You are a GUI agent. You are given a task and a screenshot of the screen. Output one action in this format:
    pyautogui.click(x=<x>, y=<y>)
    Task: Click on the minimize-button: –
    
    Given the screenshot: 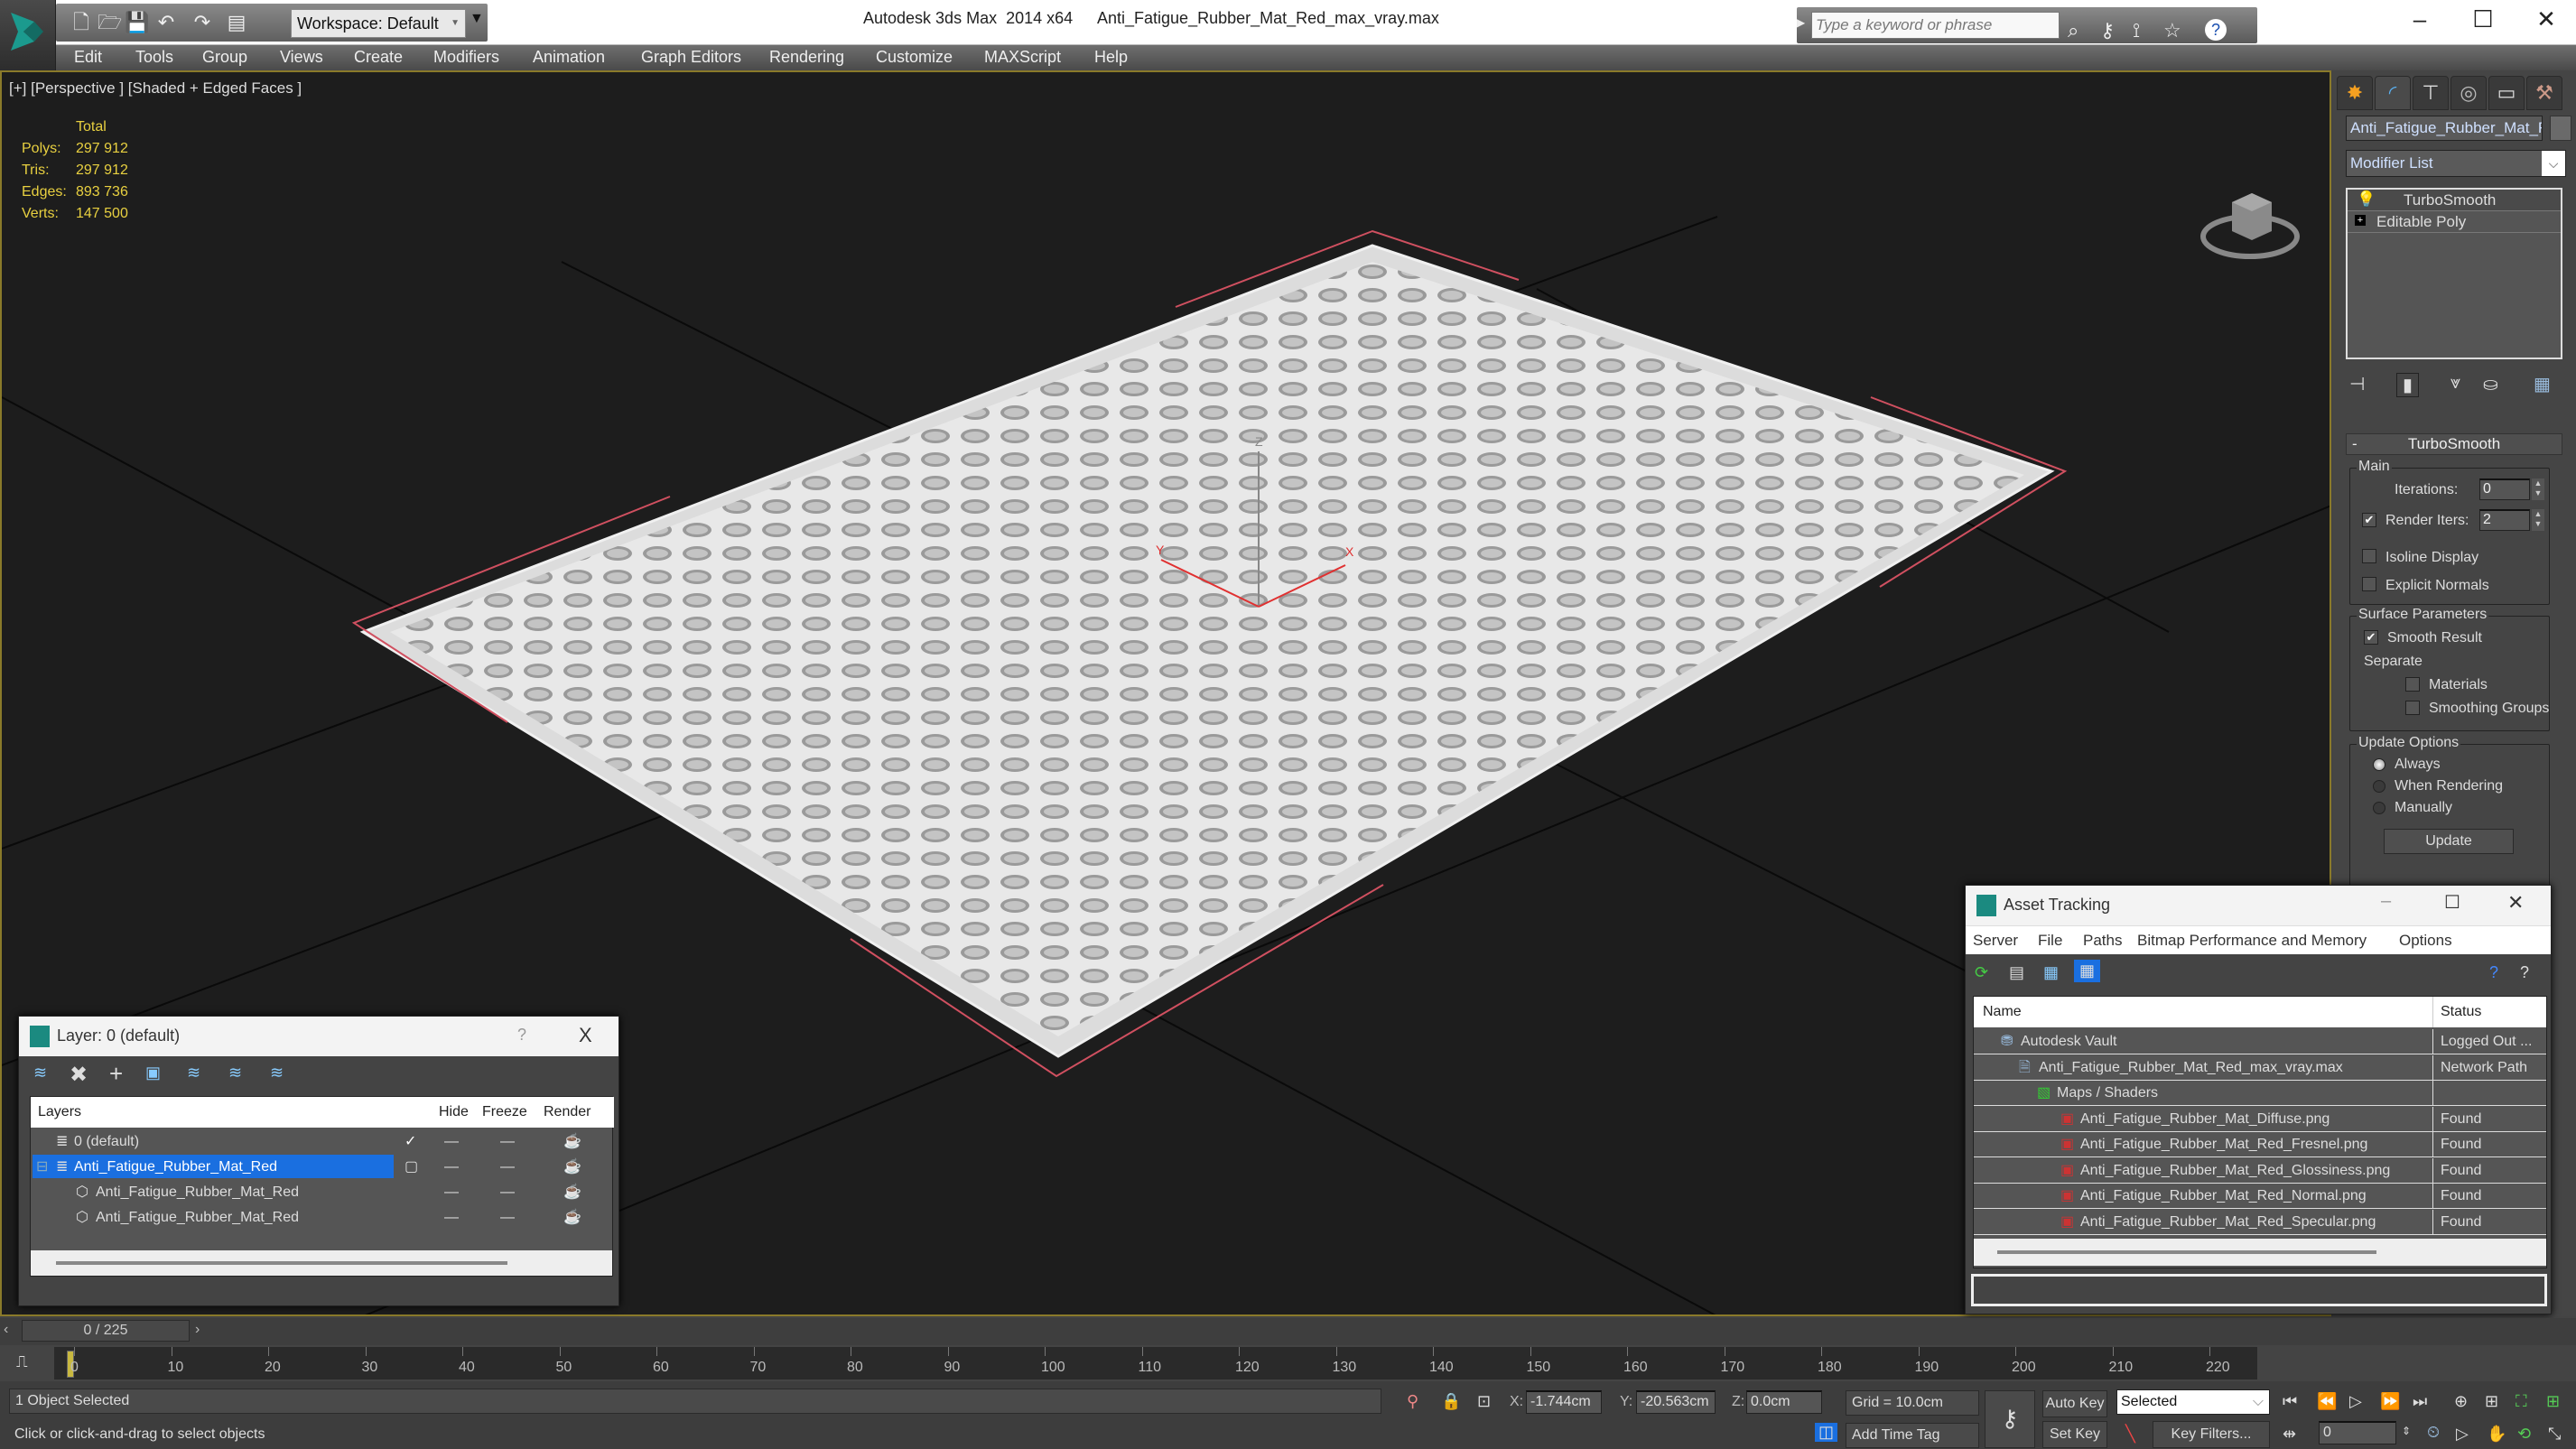 What is the action you would take?
    pyautogui.click(x=2420, y=19)
    